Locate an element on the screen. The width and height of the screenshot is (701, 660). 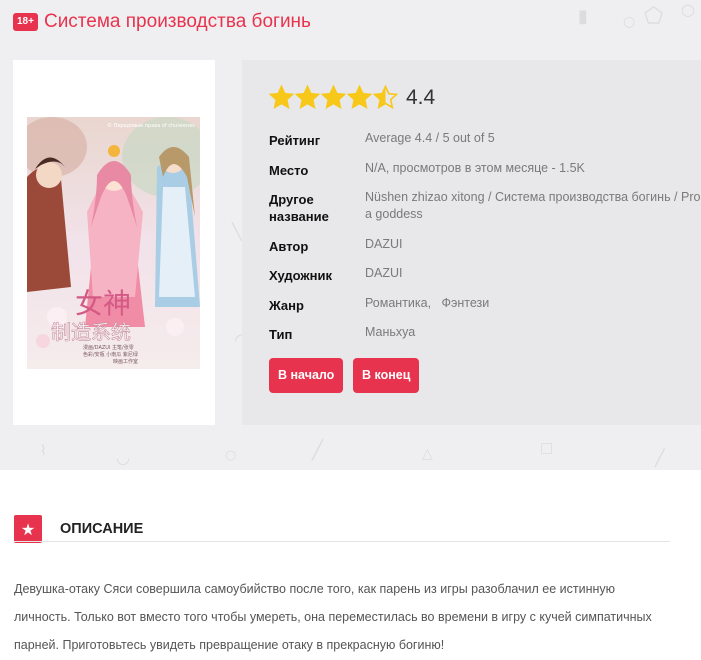
info-value-type: Маньхуа is located at coordinates (533, 332).